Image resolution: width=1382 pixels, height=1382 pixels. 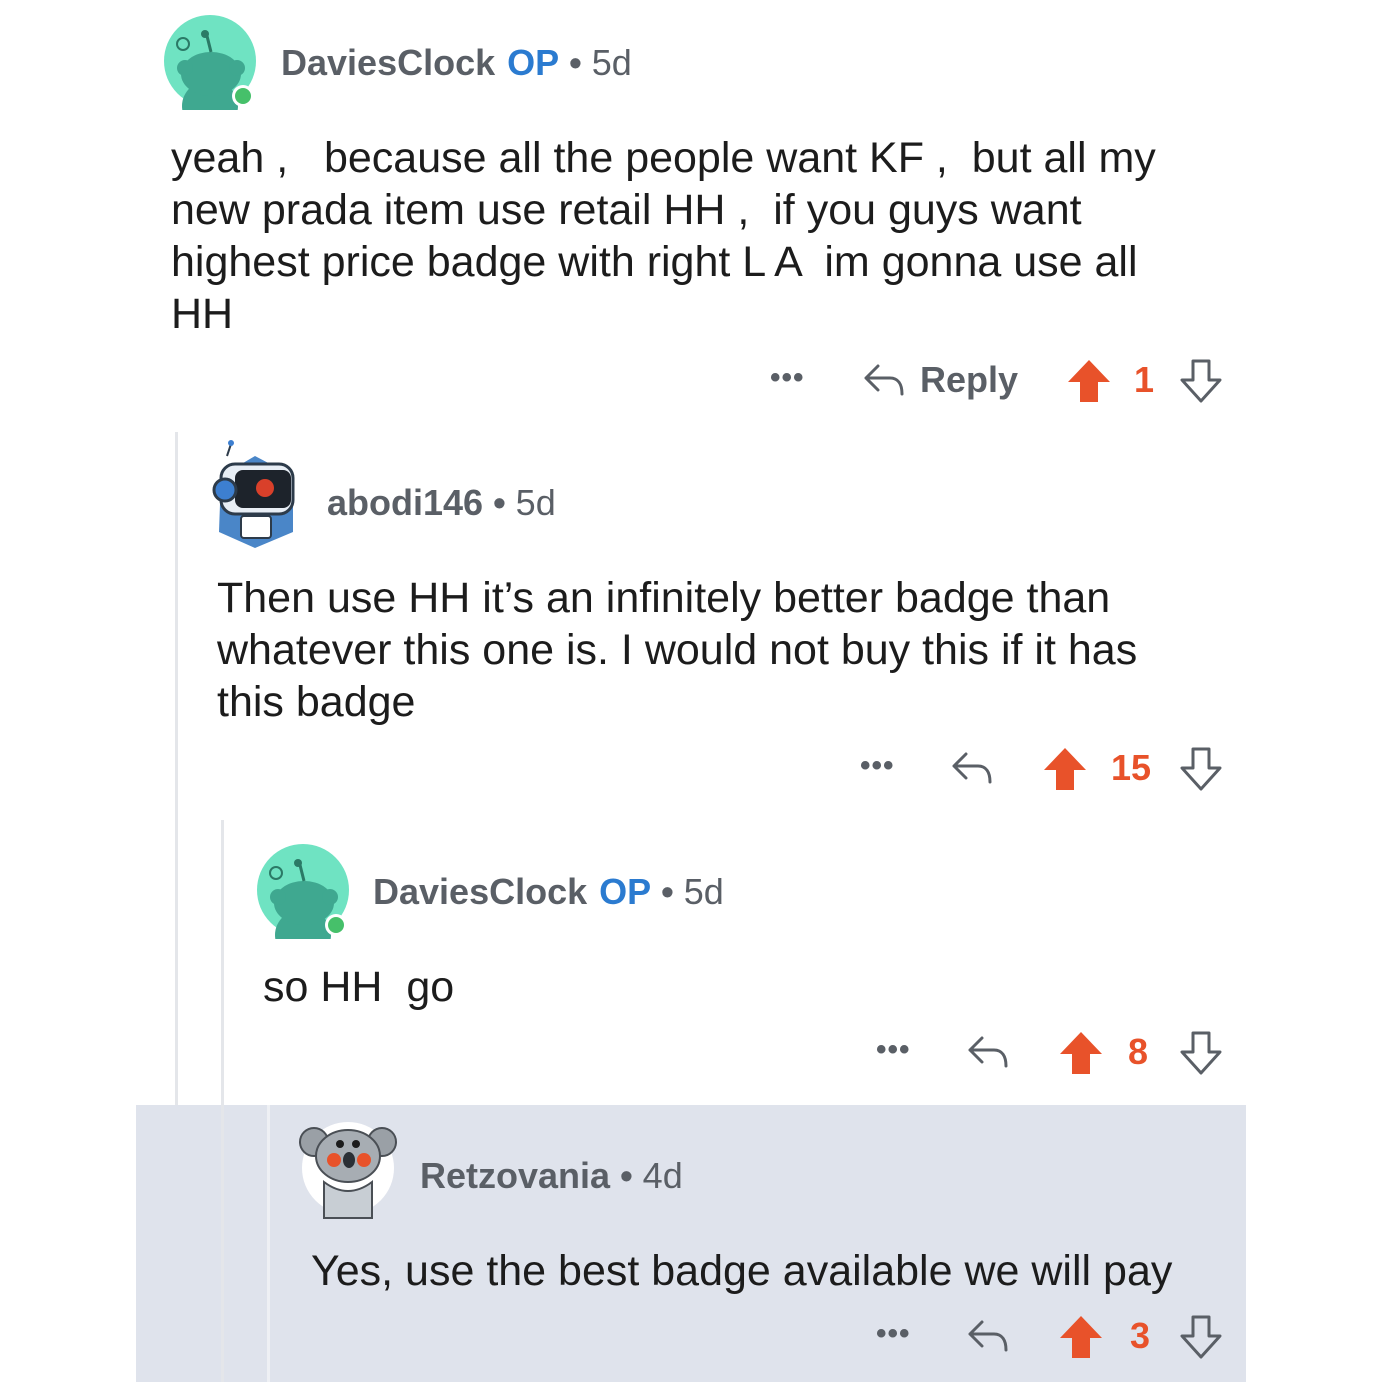 I want to click on comment-age: 4d, so click(x=662, y=1175).